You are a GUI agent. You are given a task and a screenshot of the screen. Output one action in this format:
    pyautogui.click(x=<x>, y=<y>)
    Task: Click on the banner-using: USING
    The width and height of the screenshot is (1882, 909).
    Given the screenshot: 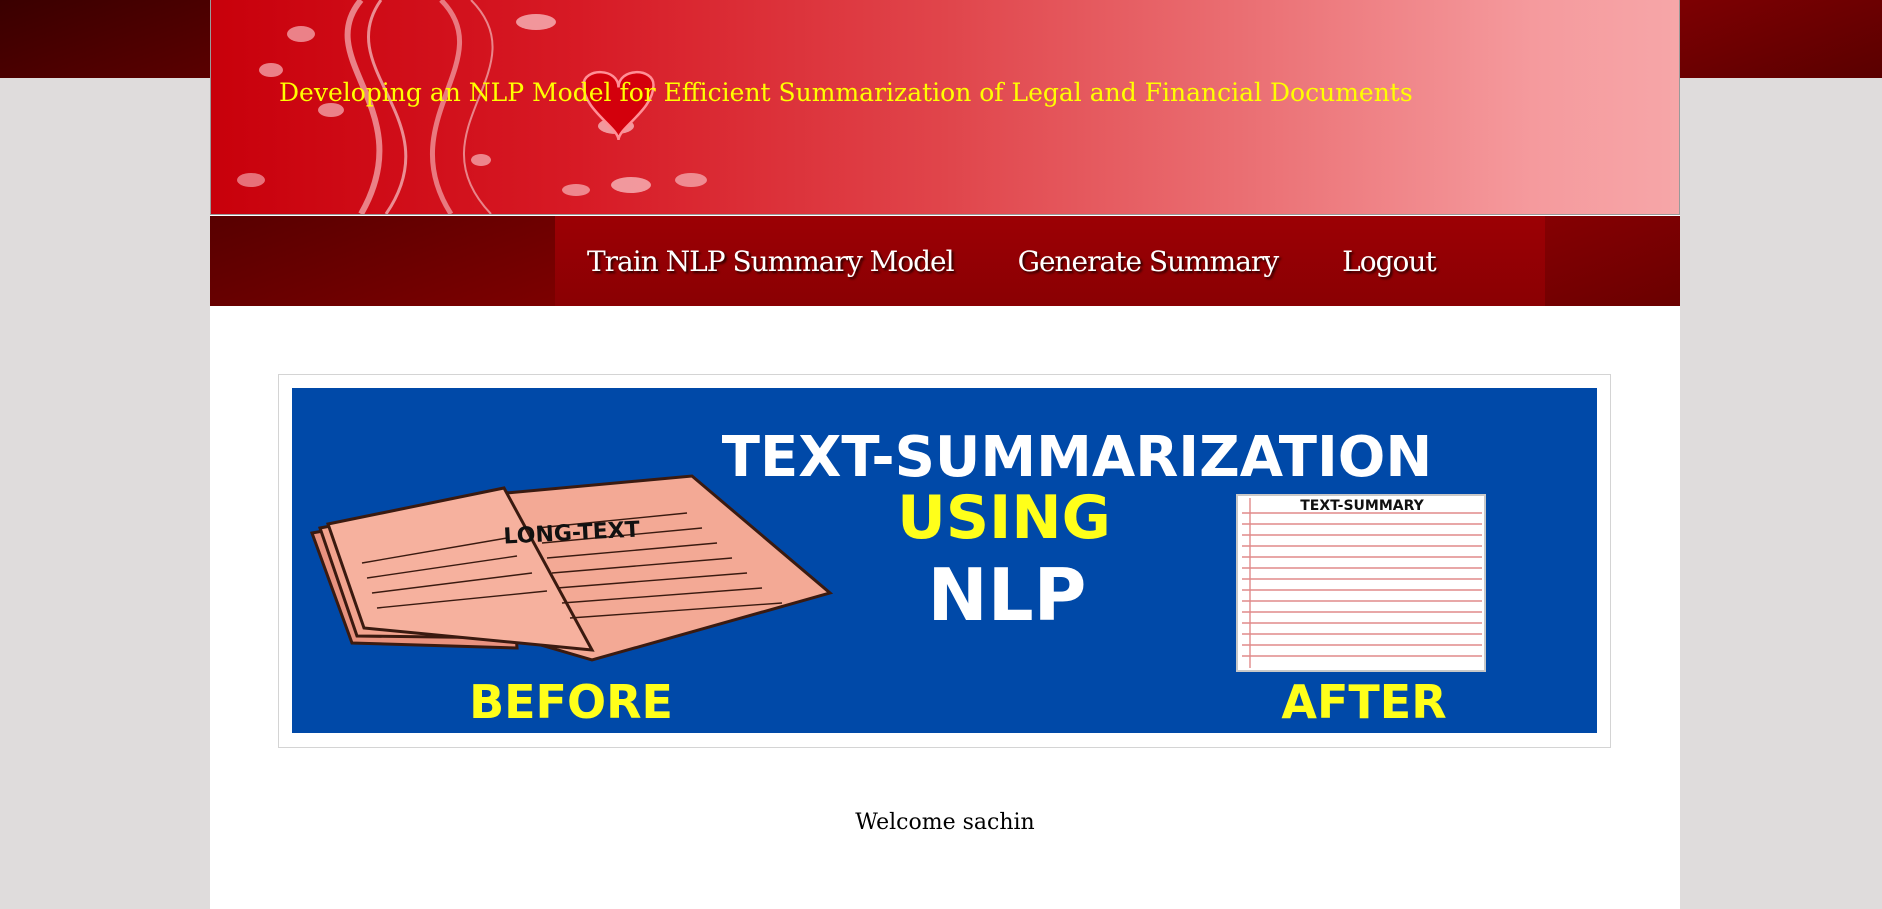 What is the action you would take?
    pyautogui.click(x=1004, y=518)
    